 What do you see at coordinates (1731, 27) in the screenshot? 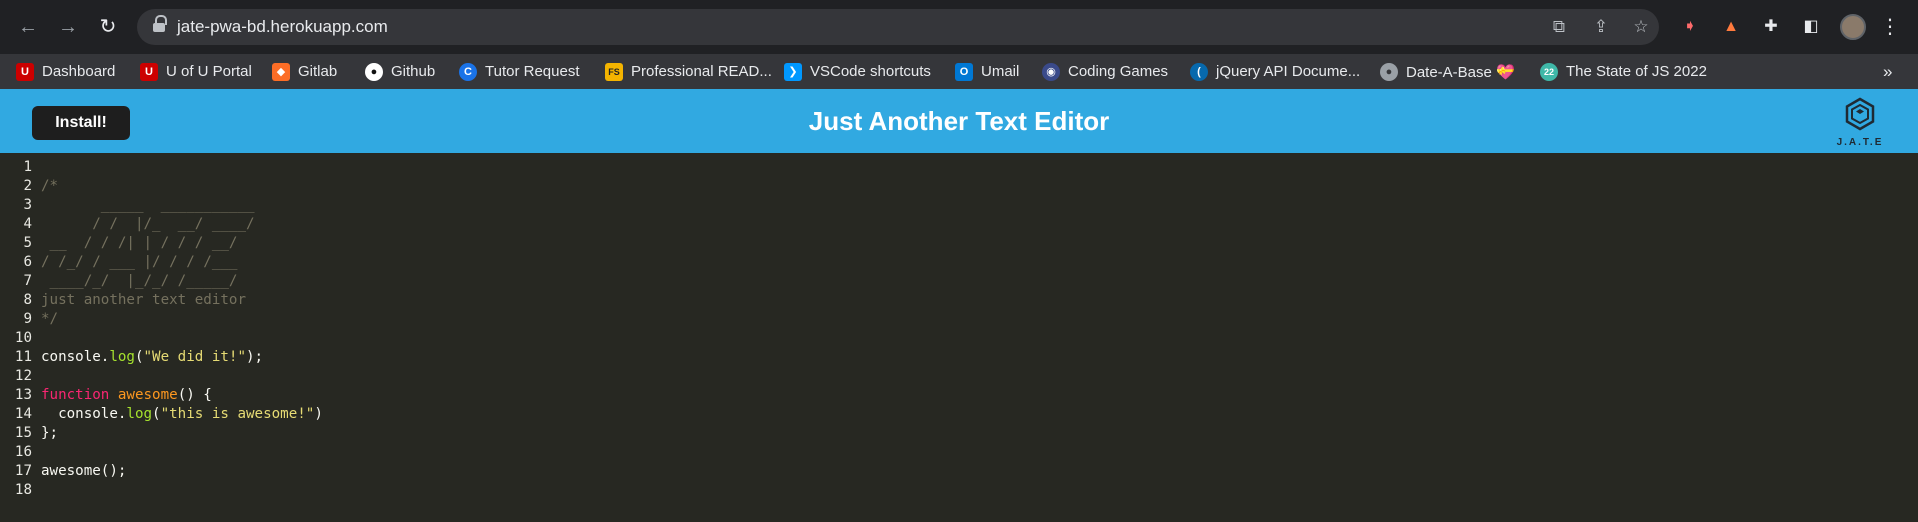
I see `extension-lighthouse-icon: ▲` at bounding box center [1731, 27].